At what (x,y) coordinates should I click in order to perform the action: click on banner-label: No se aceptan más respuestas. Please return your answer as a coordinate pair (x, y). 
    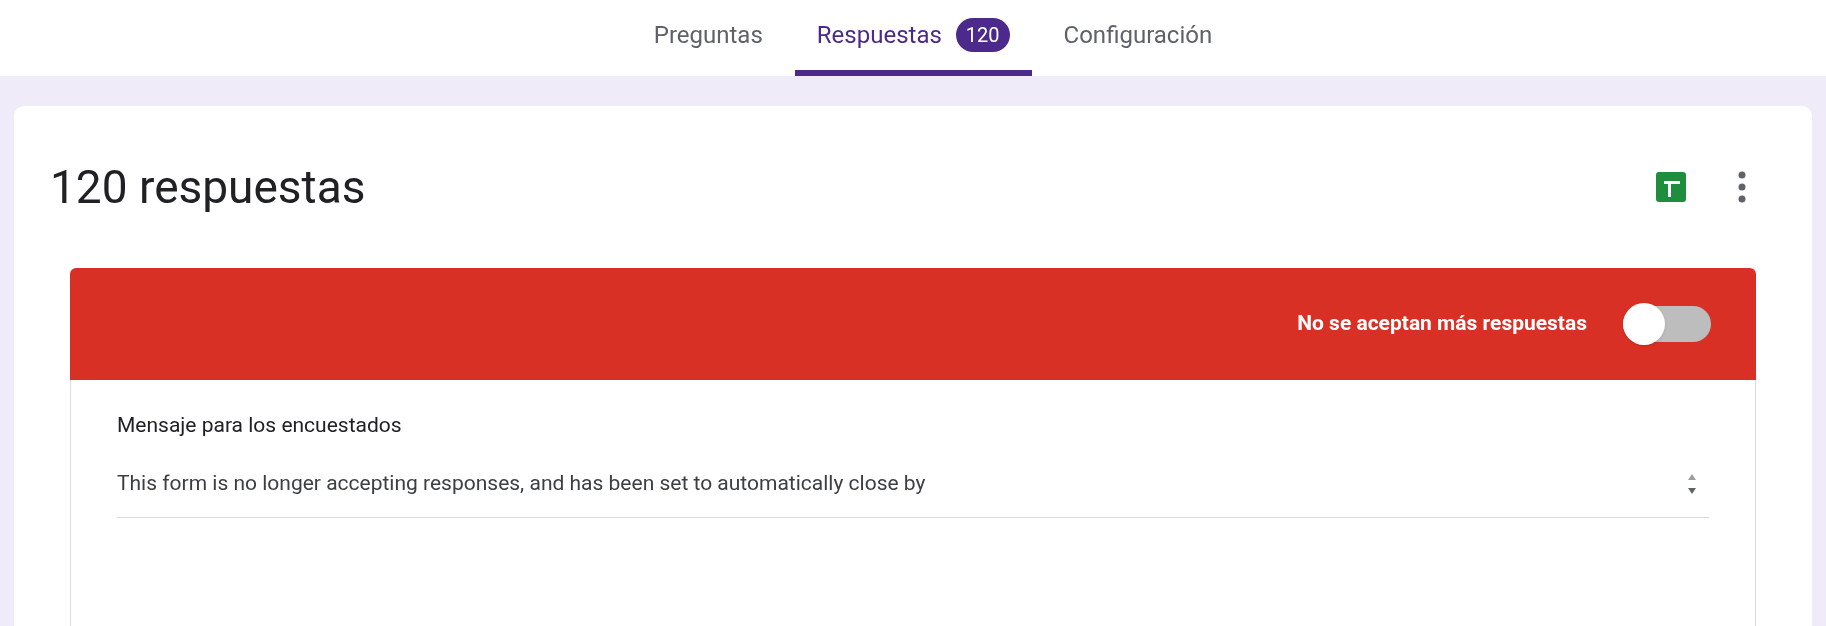
    Looking at the image, I should click on (1442, 324).